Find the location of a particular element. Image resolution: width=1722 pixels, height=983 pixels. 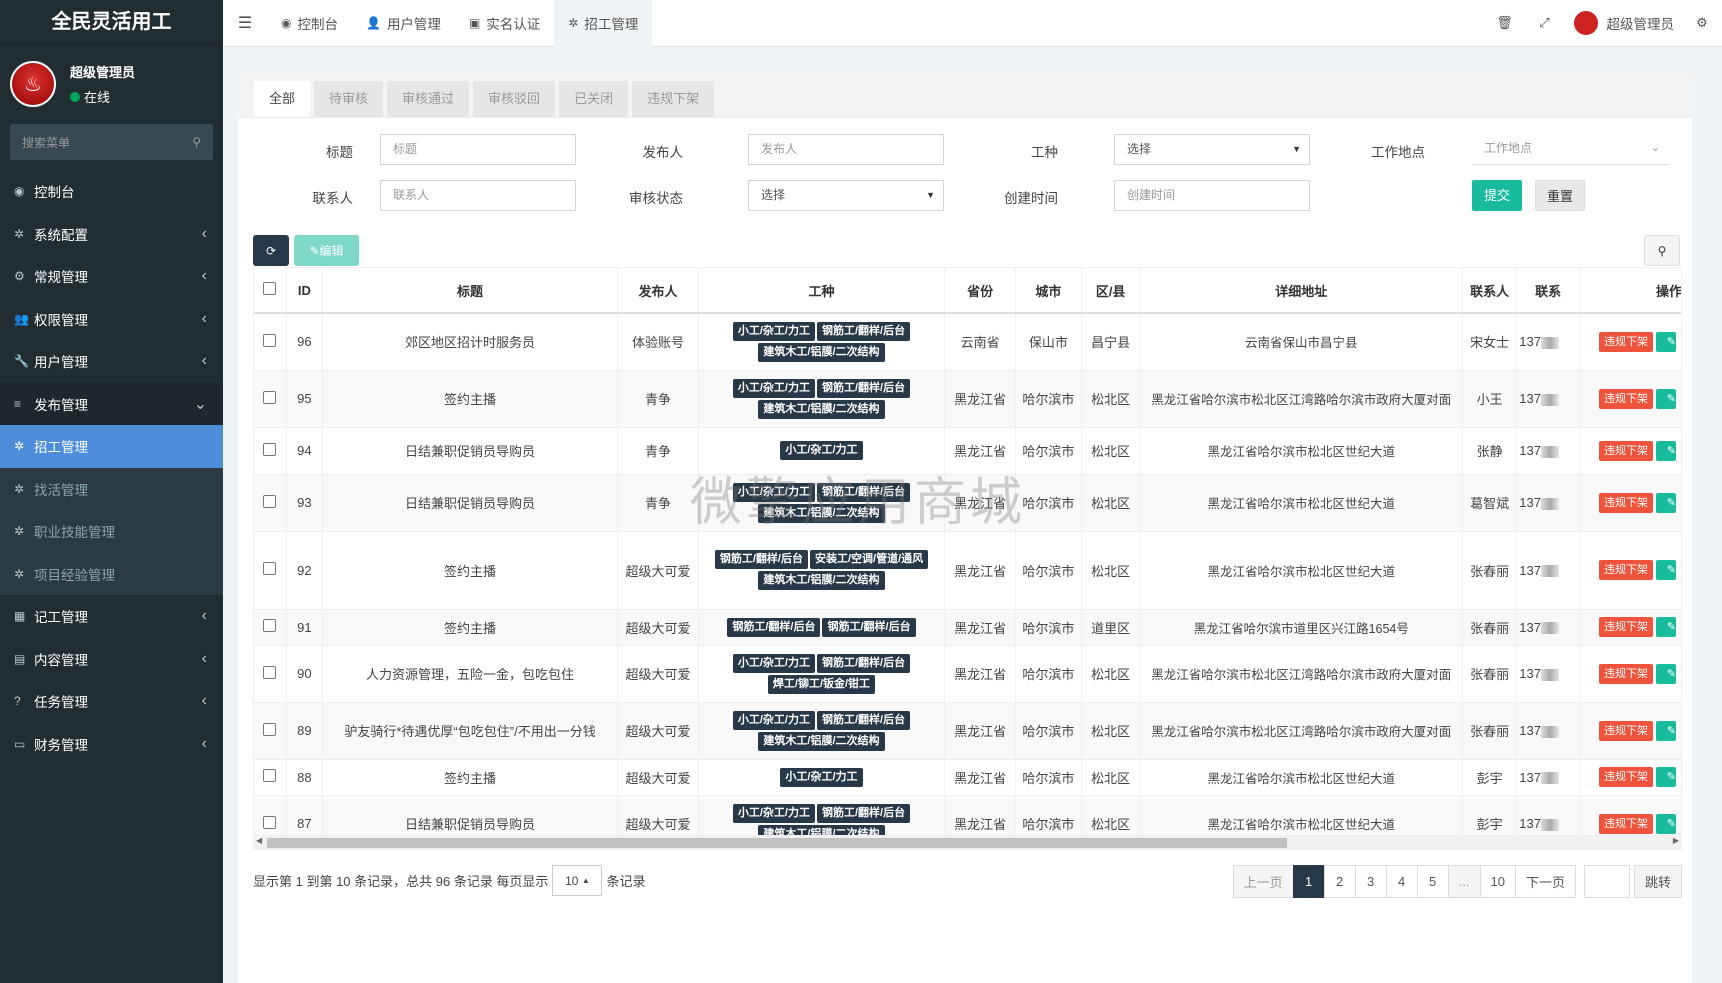

top-user-menu: 超级管理员 is located at coordinates (1624, 23).